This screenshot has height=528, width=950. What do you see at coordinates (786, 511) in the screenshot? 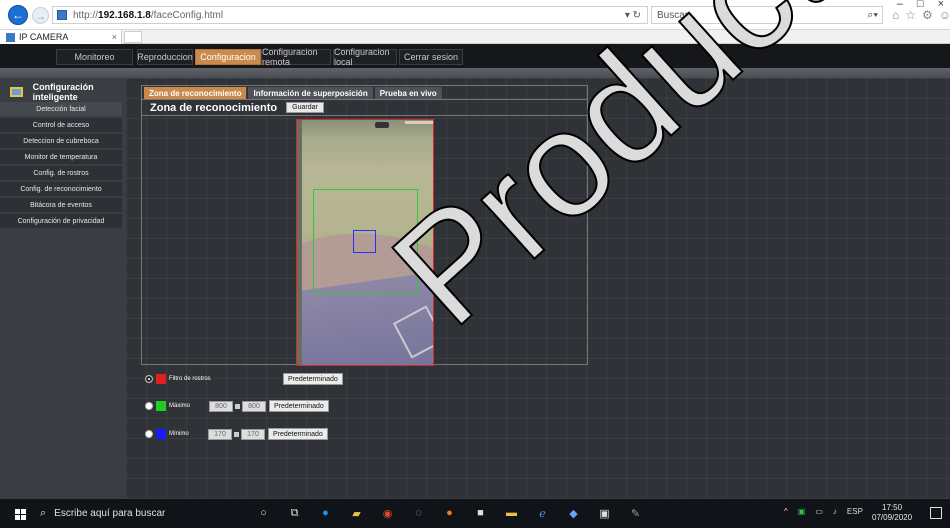
I see `chevron-up-icon: ^` at bounding box center [786, 511].